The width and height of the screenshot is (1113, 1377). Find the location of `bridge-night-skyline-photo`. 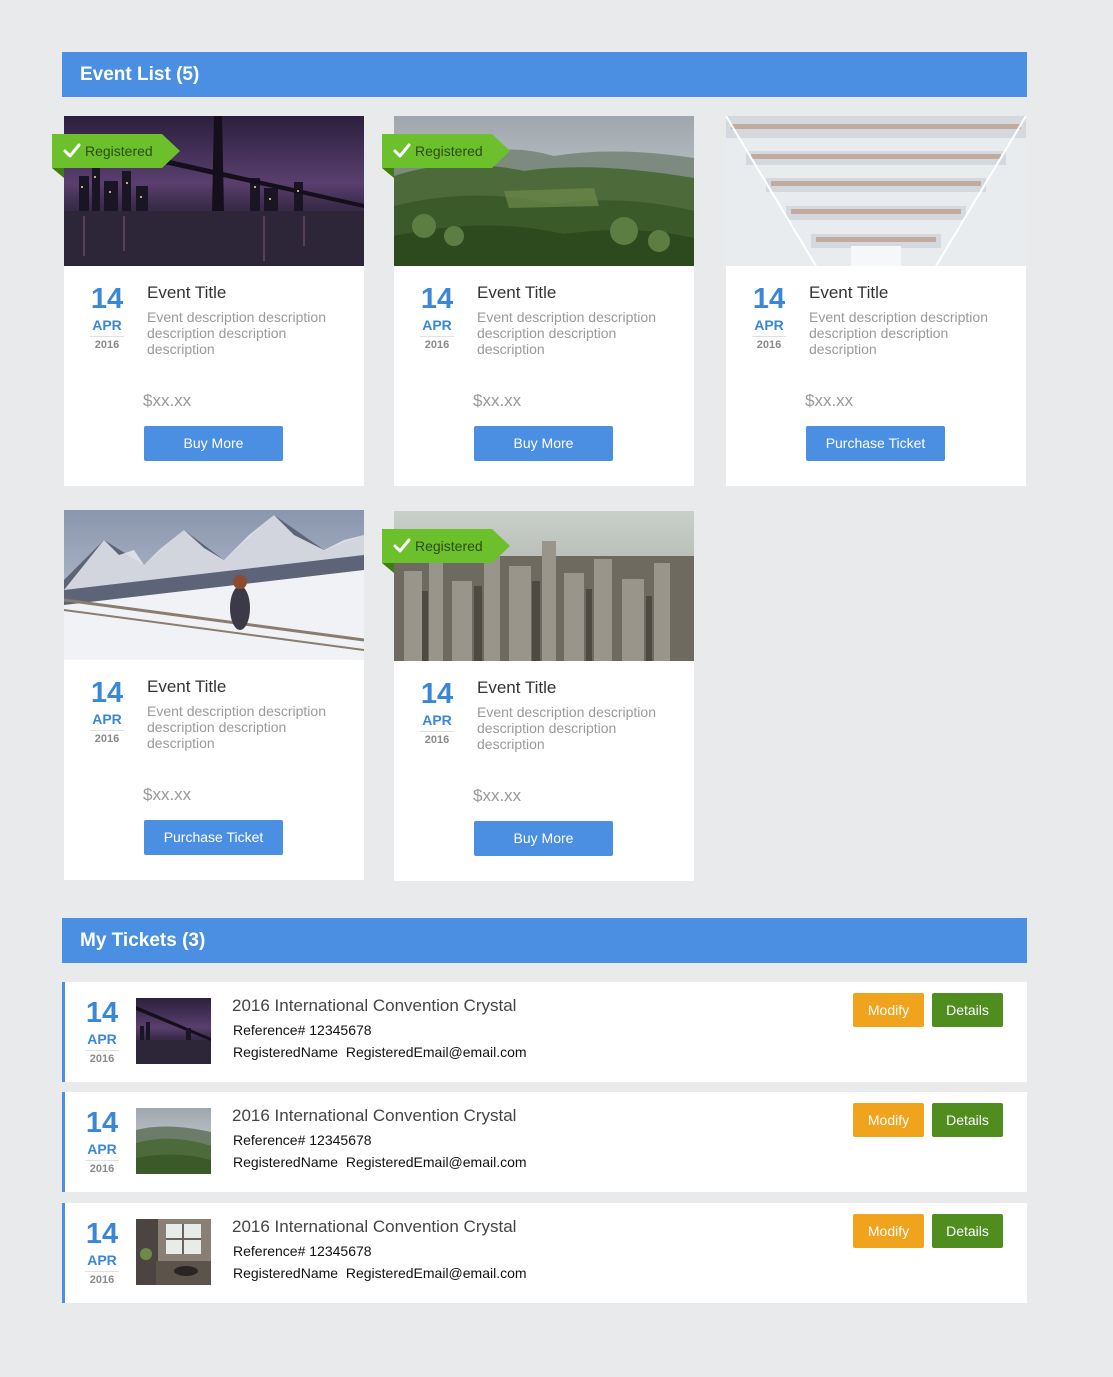

bridge-night-skyline-photo is located at coordinates (173, 1031).